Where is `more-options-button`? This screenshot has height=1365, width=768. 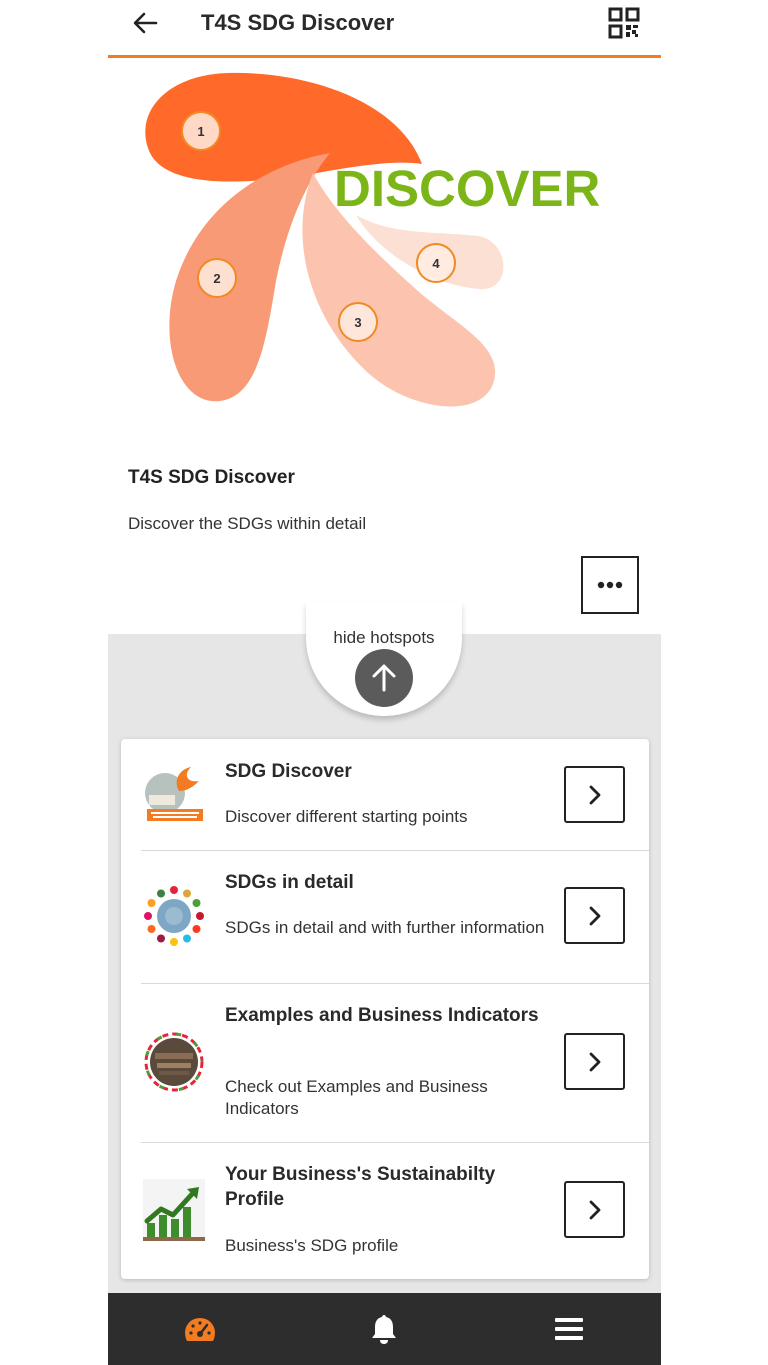
more-options-button is located at coordinates (610, 585).